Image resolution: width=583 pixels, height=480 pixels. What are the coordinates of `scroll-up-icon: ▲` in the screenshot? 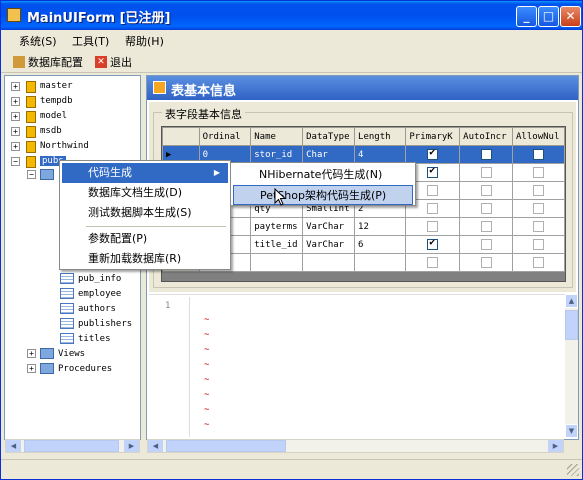 It's located at (571, 301).